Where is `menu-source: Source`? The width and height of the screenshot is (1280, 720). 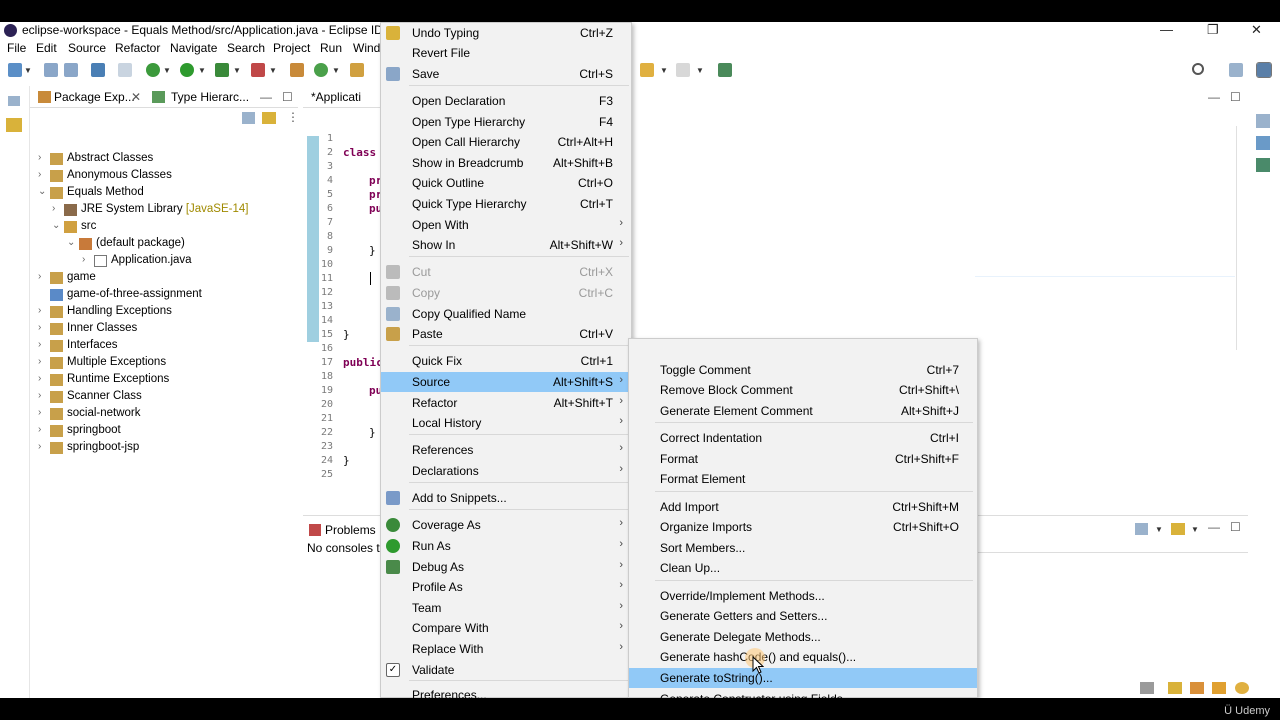 menu-source: Source is located at coordinates (87, 48).